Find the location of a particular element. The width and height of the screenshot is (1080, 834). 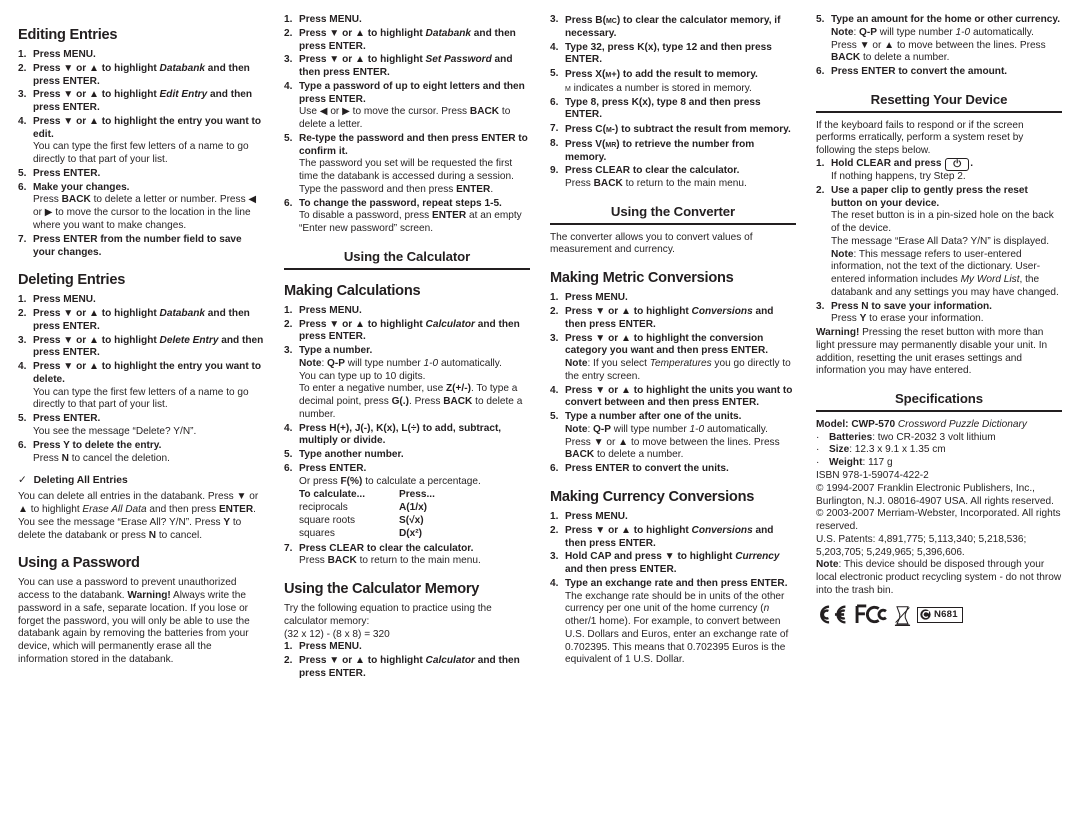

spec-item-text: Weight: 117 g is located at coordinates (861, 463).